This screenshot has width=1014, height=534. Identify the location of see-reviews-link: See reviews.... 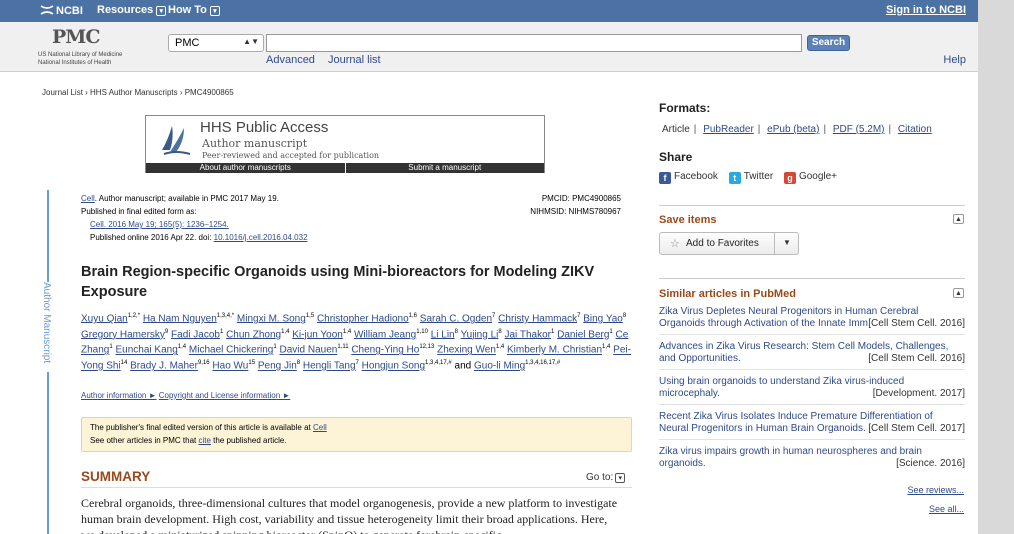
(935, 490).